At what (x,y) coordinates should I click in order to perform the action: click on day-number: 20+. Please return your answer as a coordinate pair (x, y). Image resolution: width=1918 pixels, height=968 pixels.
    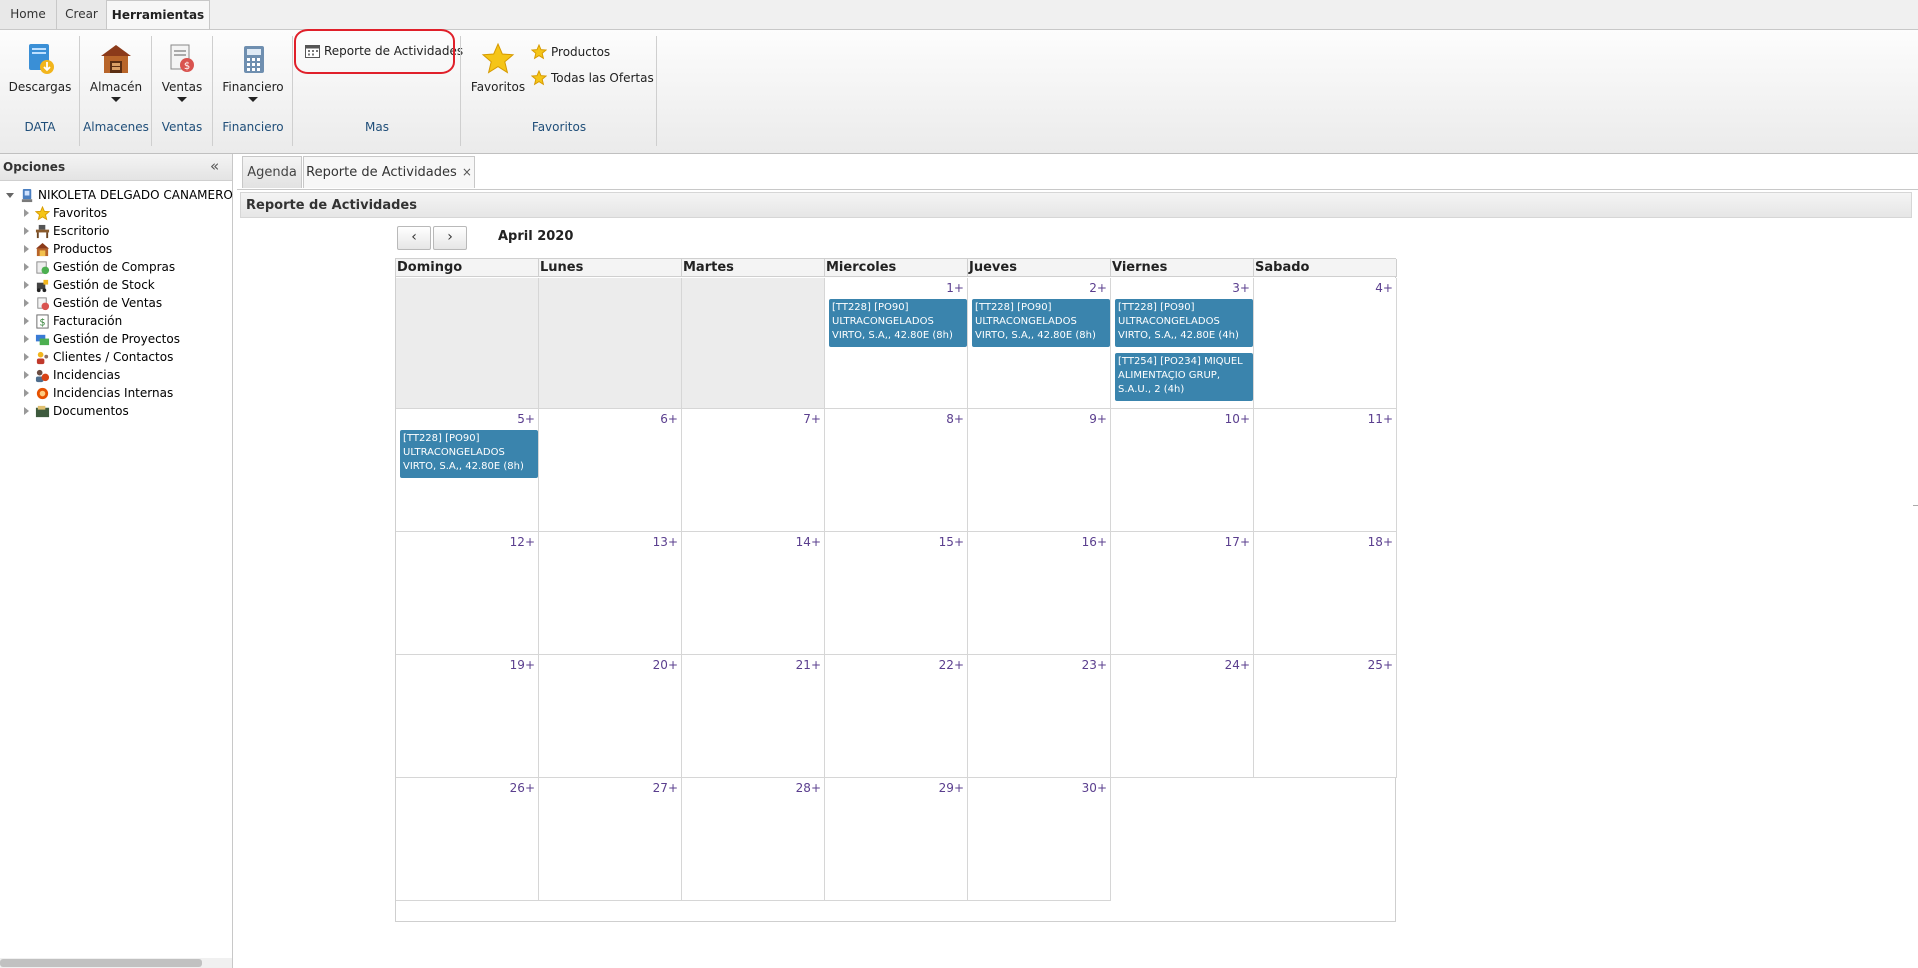
    Looking at the image, I should click on (665, 665).